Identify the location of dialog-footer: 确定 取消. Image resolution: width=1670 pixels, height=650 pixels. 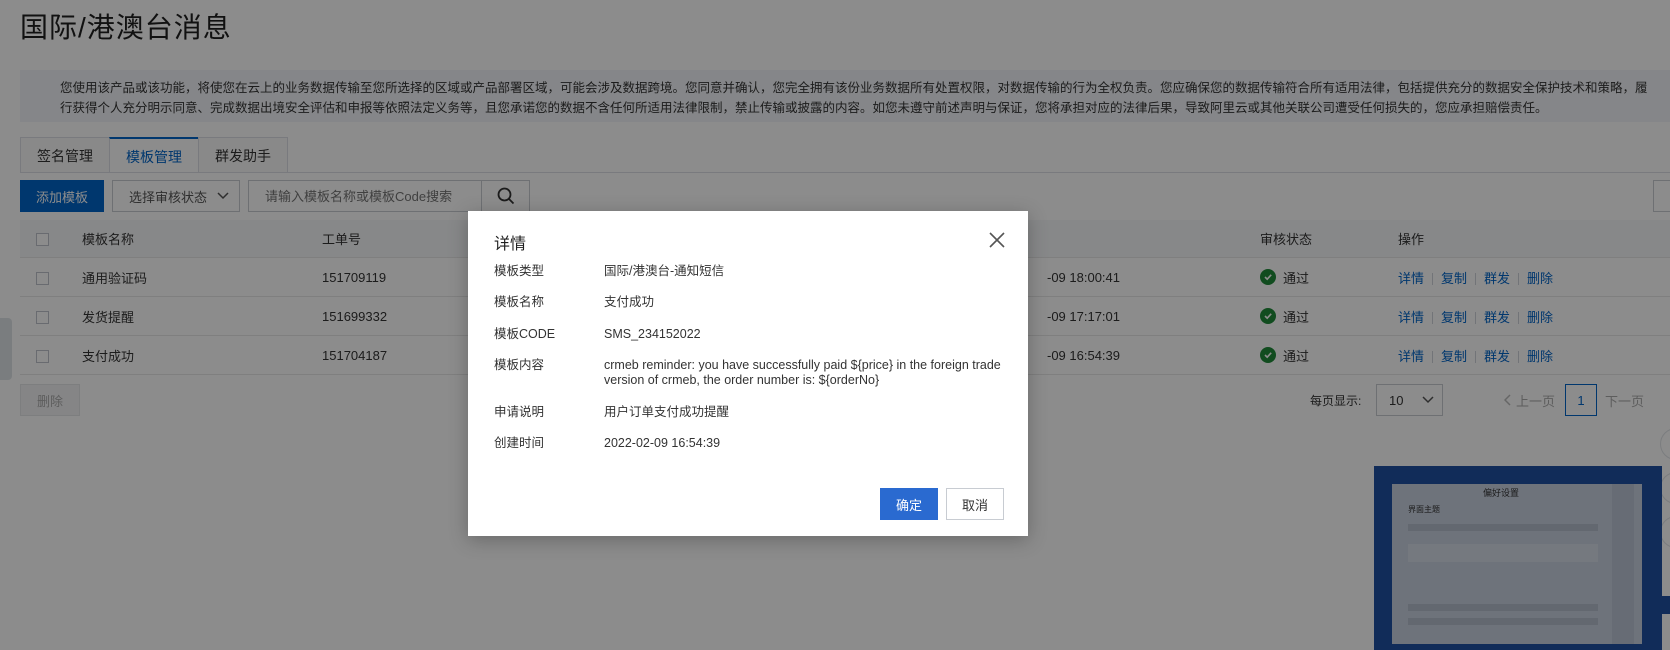
(942, 504).